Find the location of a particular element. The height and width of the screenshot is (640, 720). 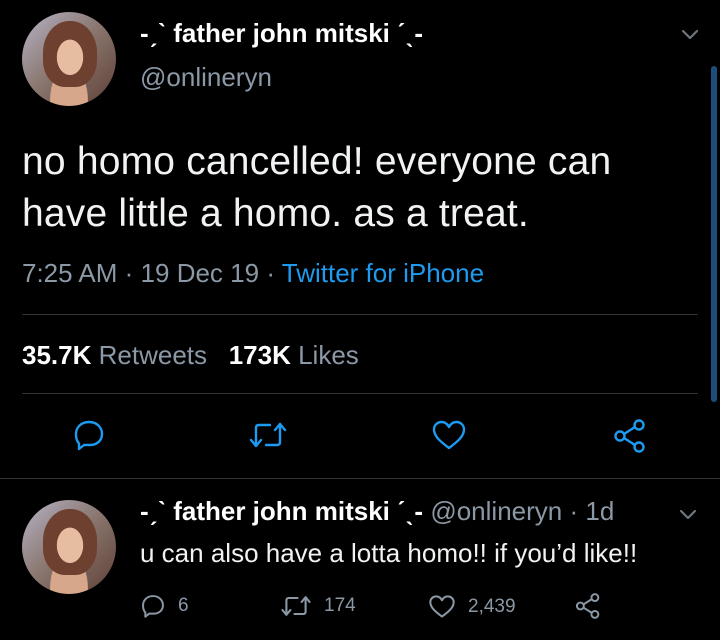

likes-stat: 173K Likes is located at coordinates (294, 355).